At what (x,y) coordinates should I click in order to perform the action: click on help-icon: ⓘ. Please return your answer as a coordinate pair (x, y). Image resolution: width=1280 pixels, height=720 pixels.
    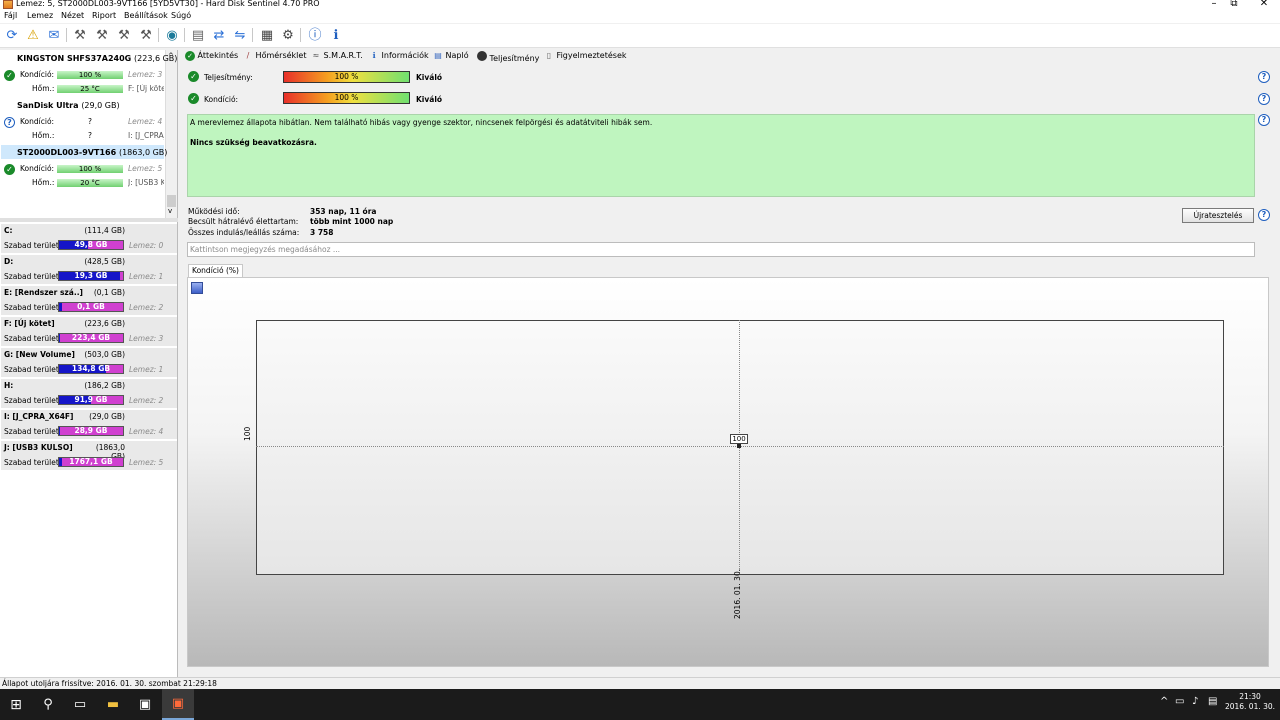
    Looking at the image, I should click on (315, 35).